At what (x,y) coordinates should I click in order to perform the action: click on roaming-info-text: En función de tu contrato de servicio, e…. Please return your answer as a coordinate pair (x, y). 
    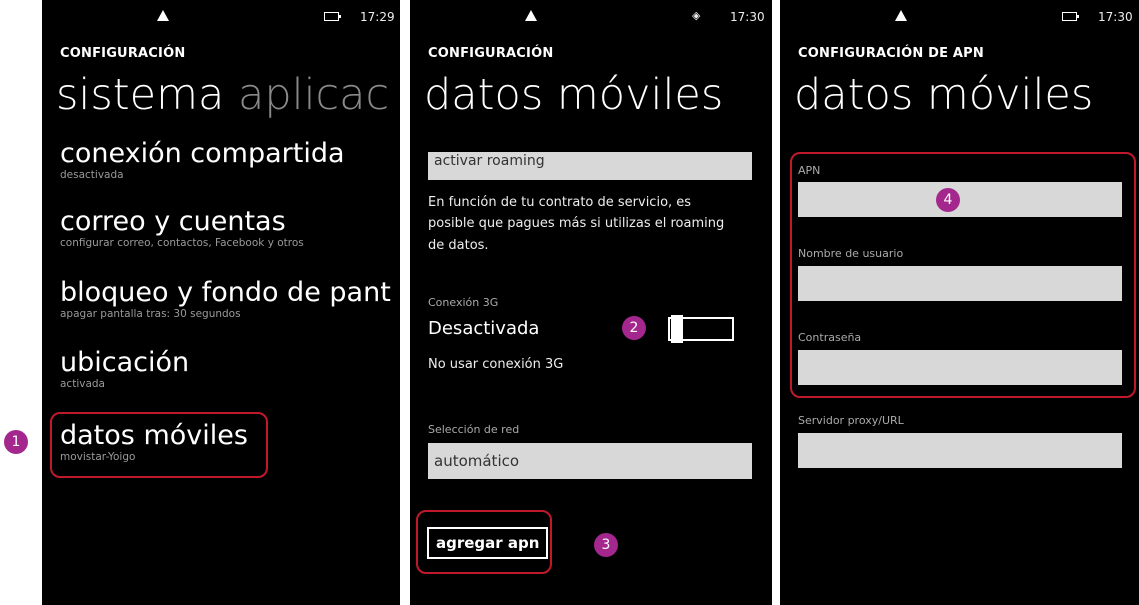
    Looking at the image, I should click on (576, 224).